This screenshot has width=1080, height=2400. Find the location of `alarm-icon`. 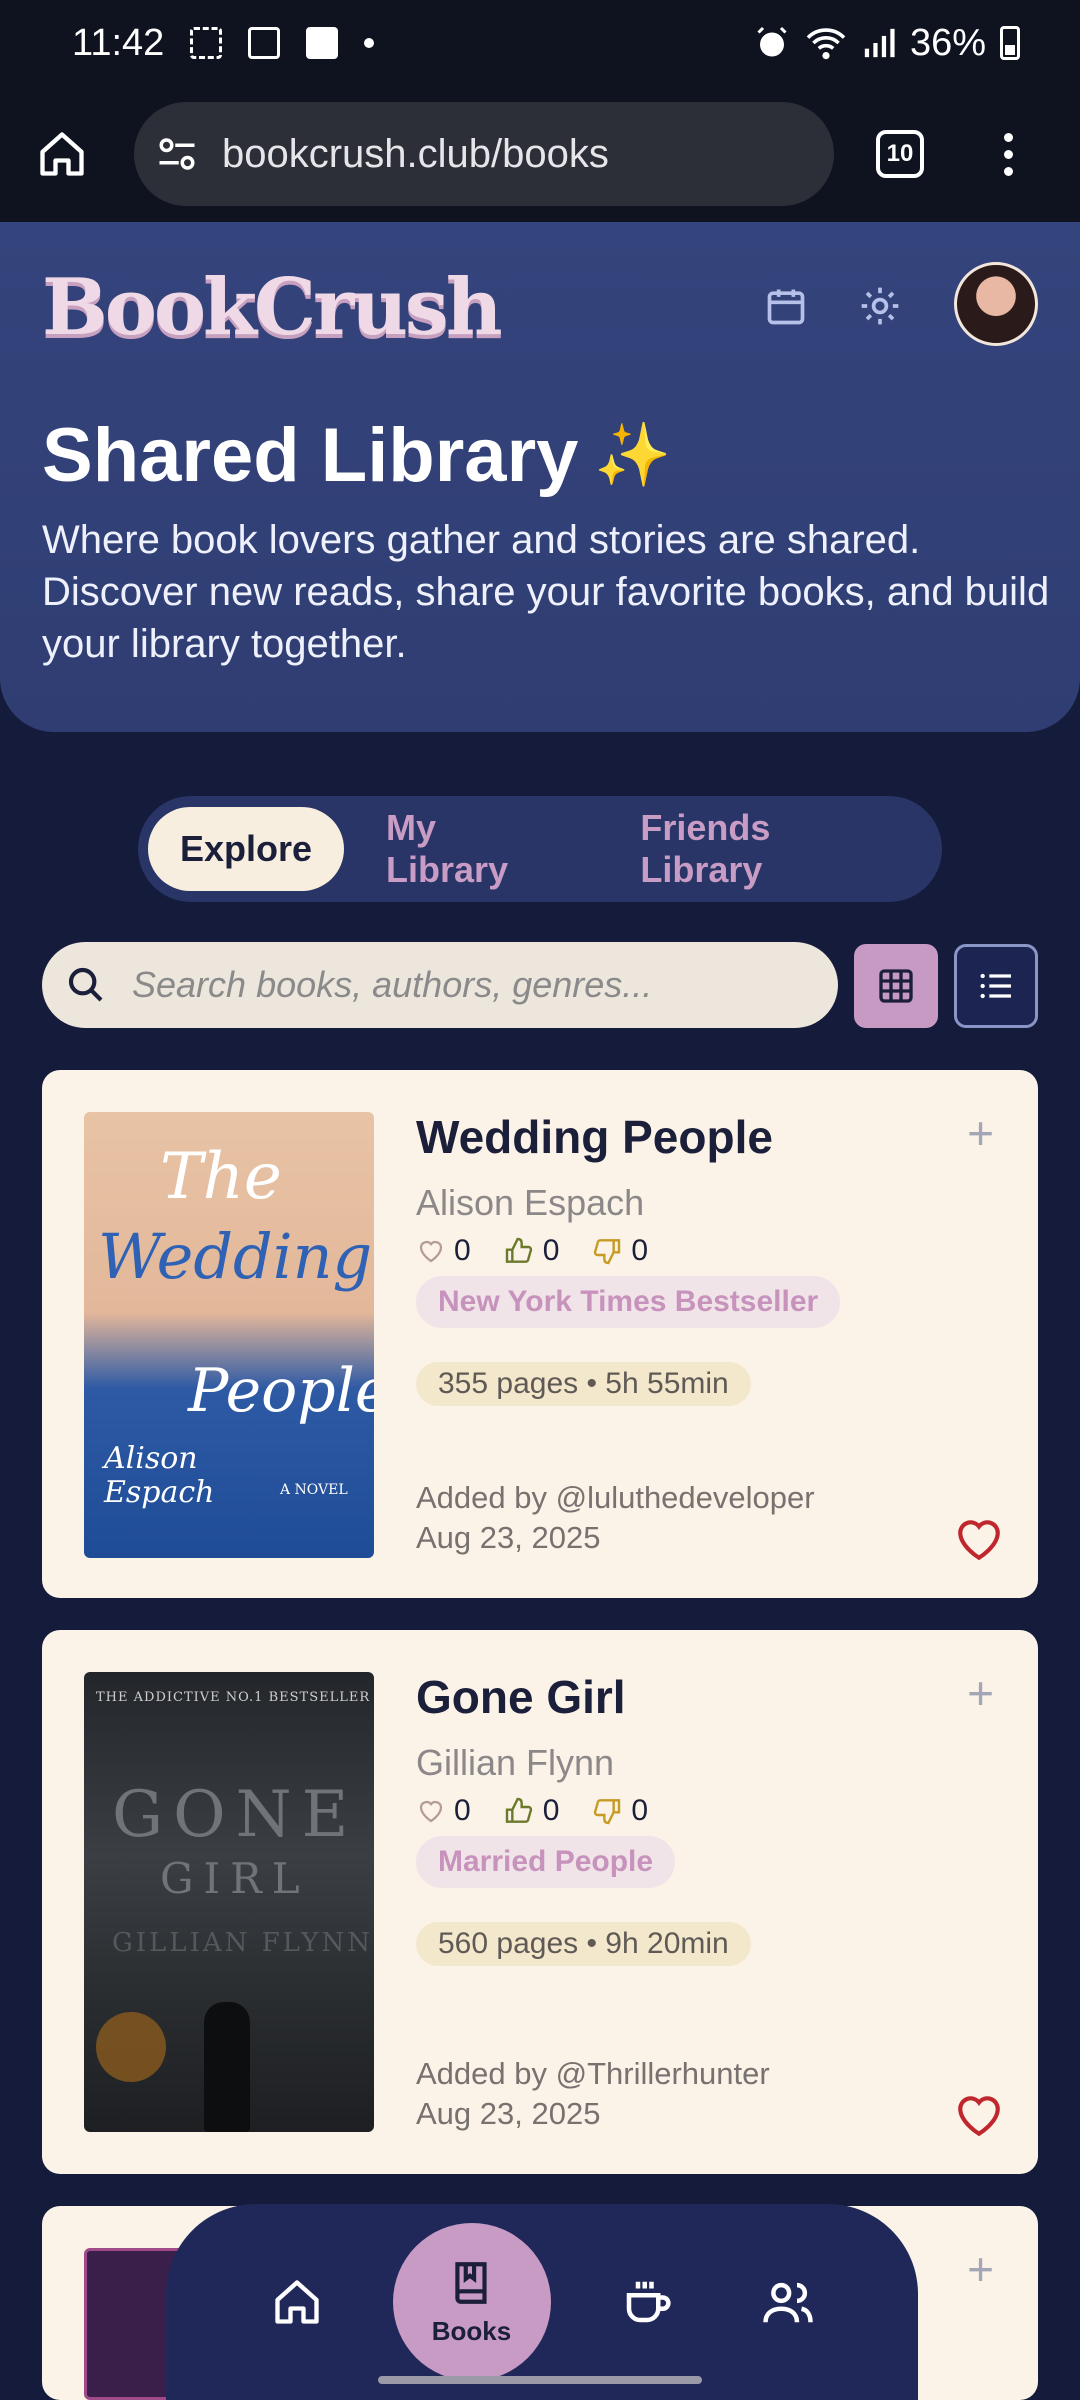

alarm-icon is located at coordinates (772, 41).